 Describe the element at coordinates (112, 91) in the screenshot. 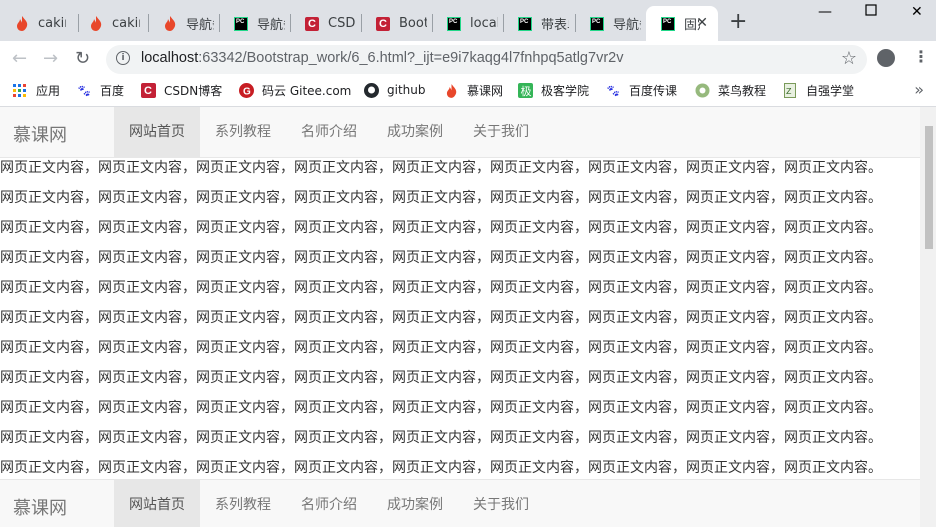

I see `bookmark-label: 百度` at that location.